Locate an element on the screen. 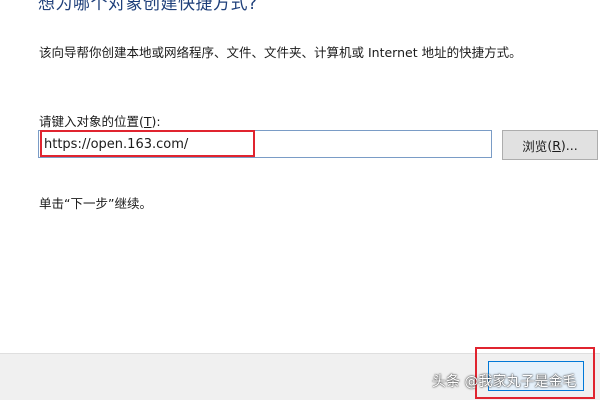 The width and height of the screenshot is (600, 400). browse-mnemonic-key: R is located at coordinates (556, 145).